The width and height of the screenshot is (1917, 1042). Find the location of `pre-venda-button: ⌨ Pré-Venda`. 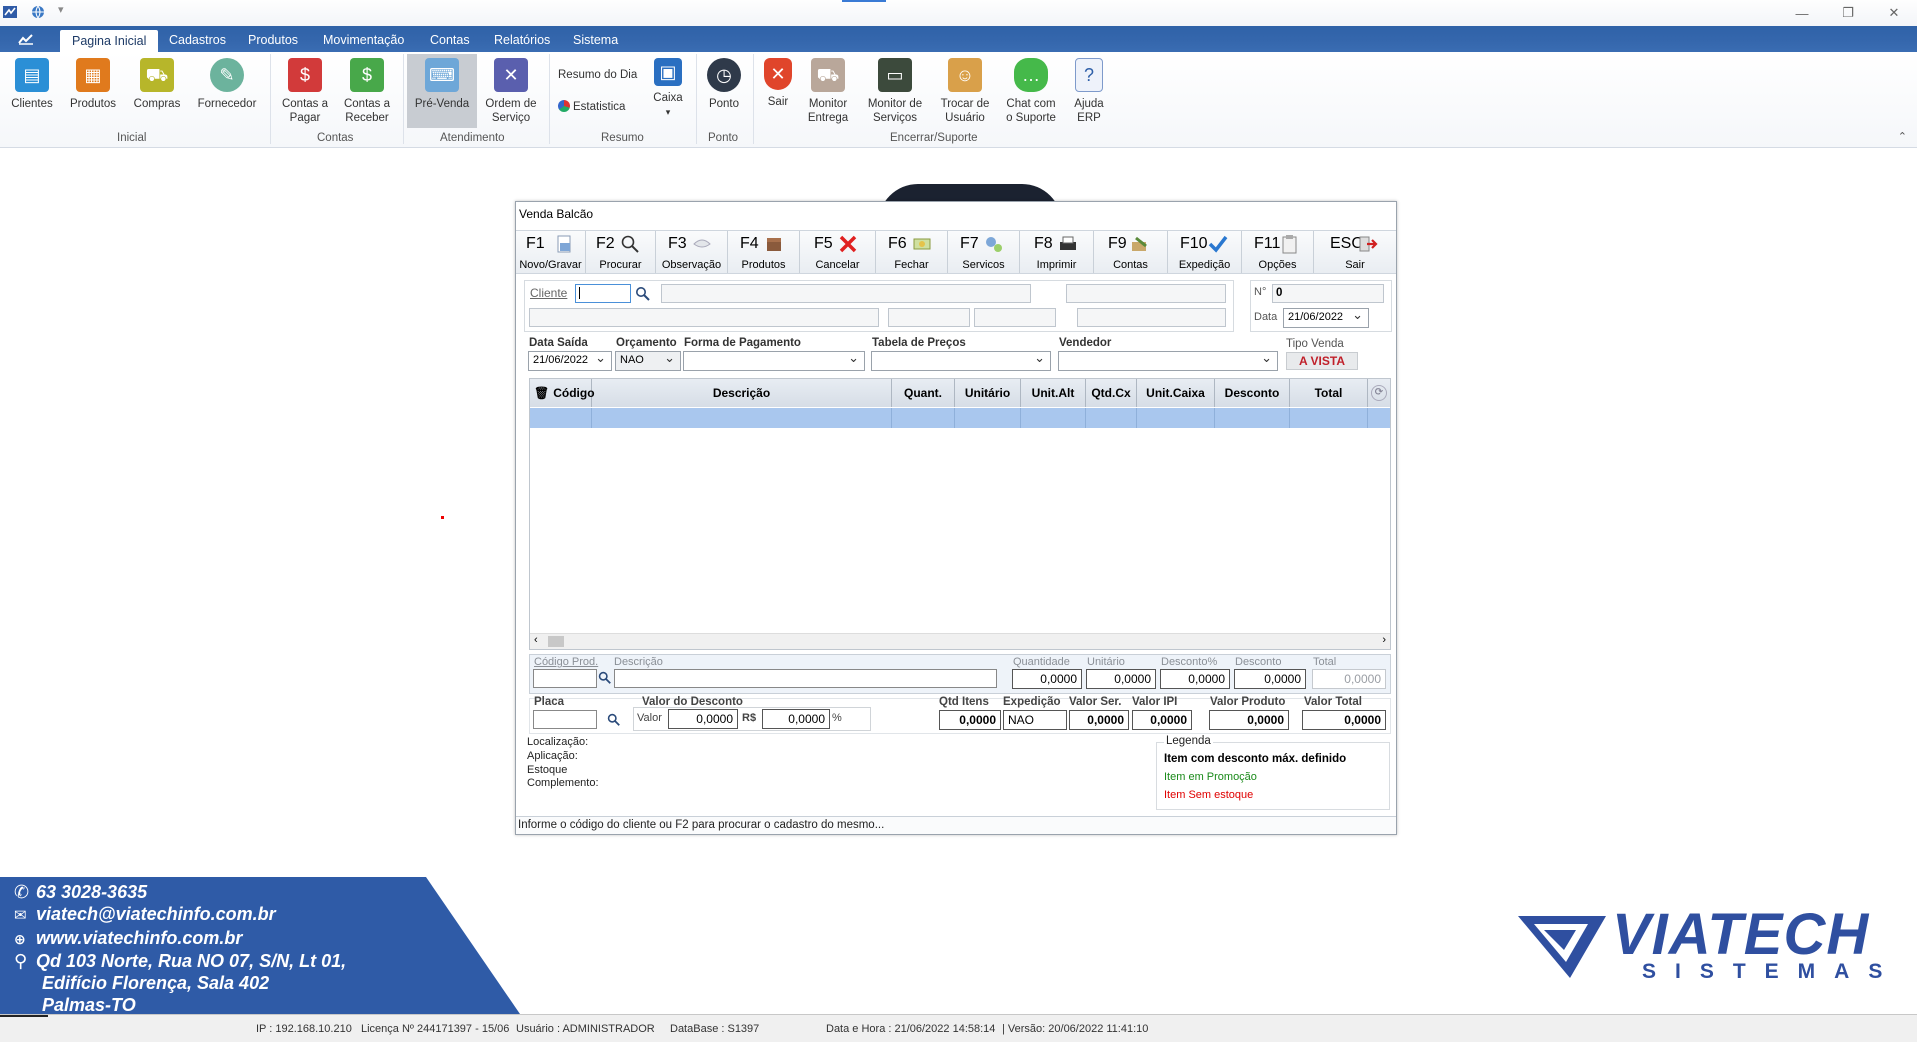

pre-venda-button: ⌨ Pré-Venda is located at coordinates (442, 91).